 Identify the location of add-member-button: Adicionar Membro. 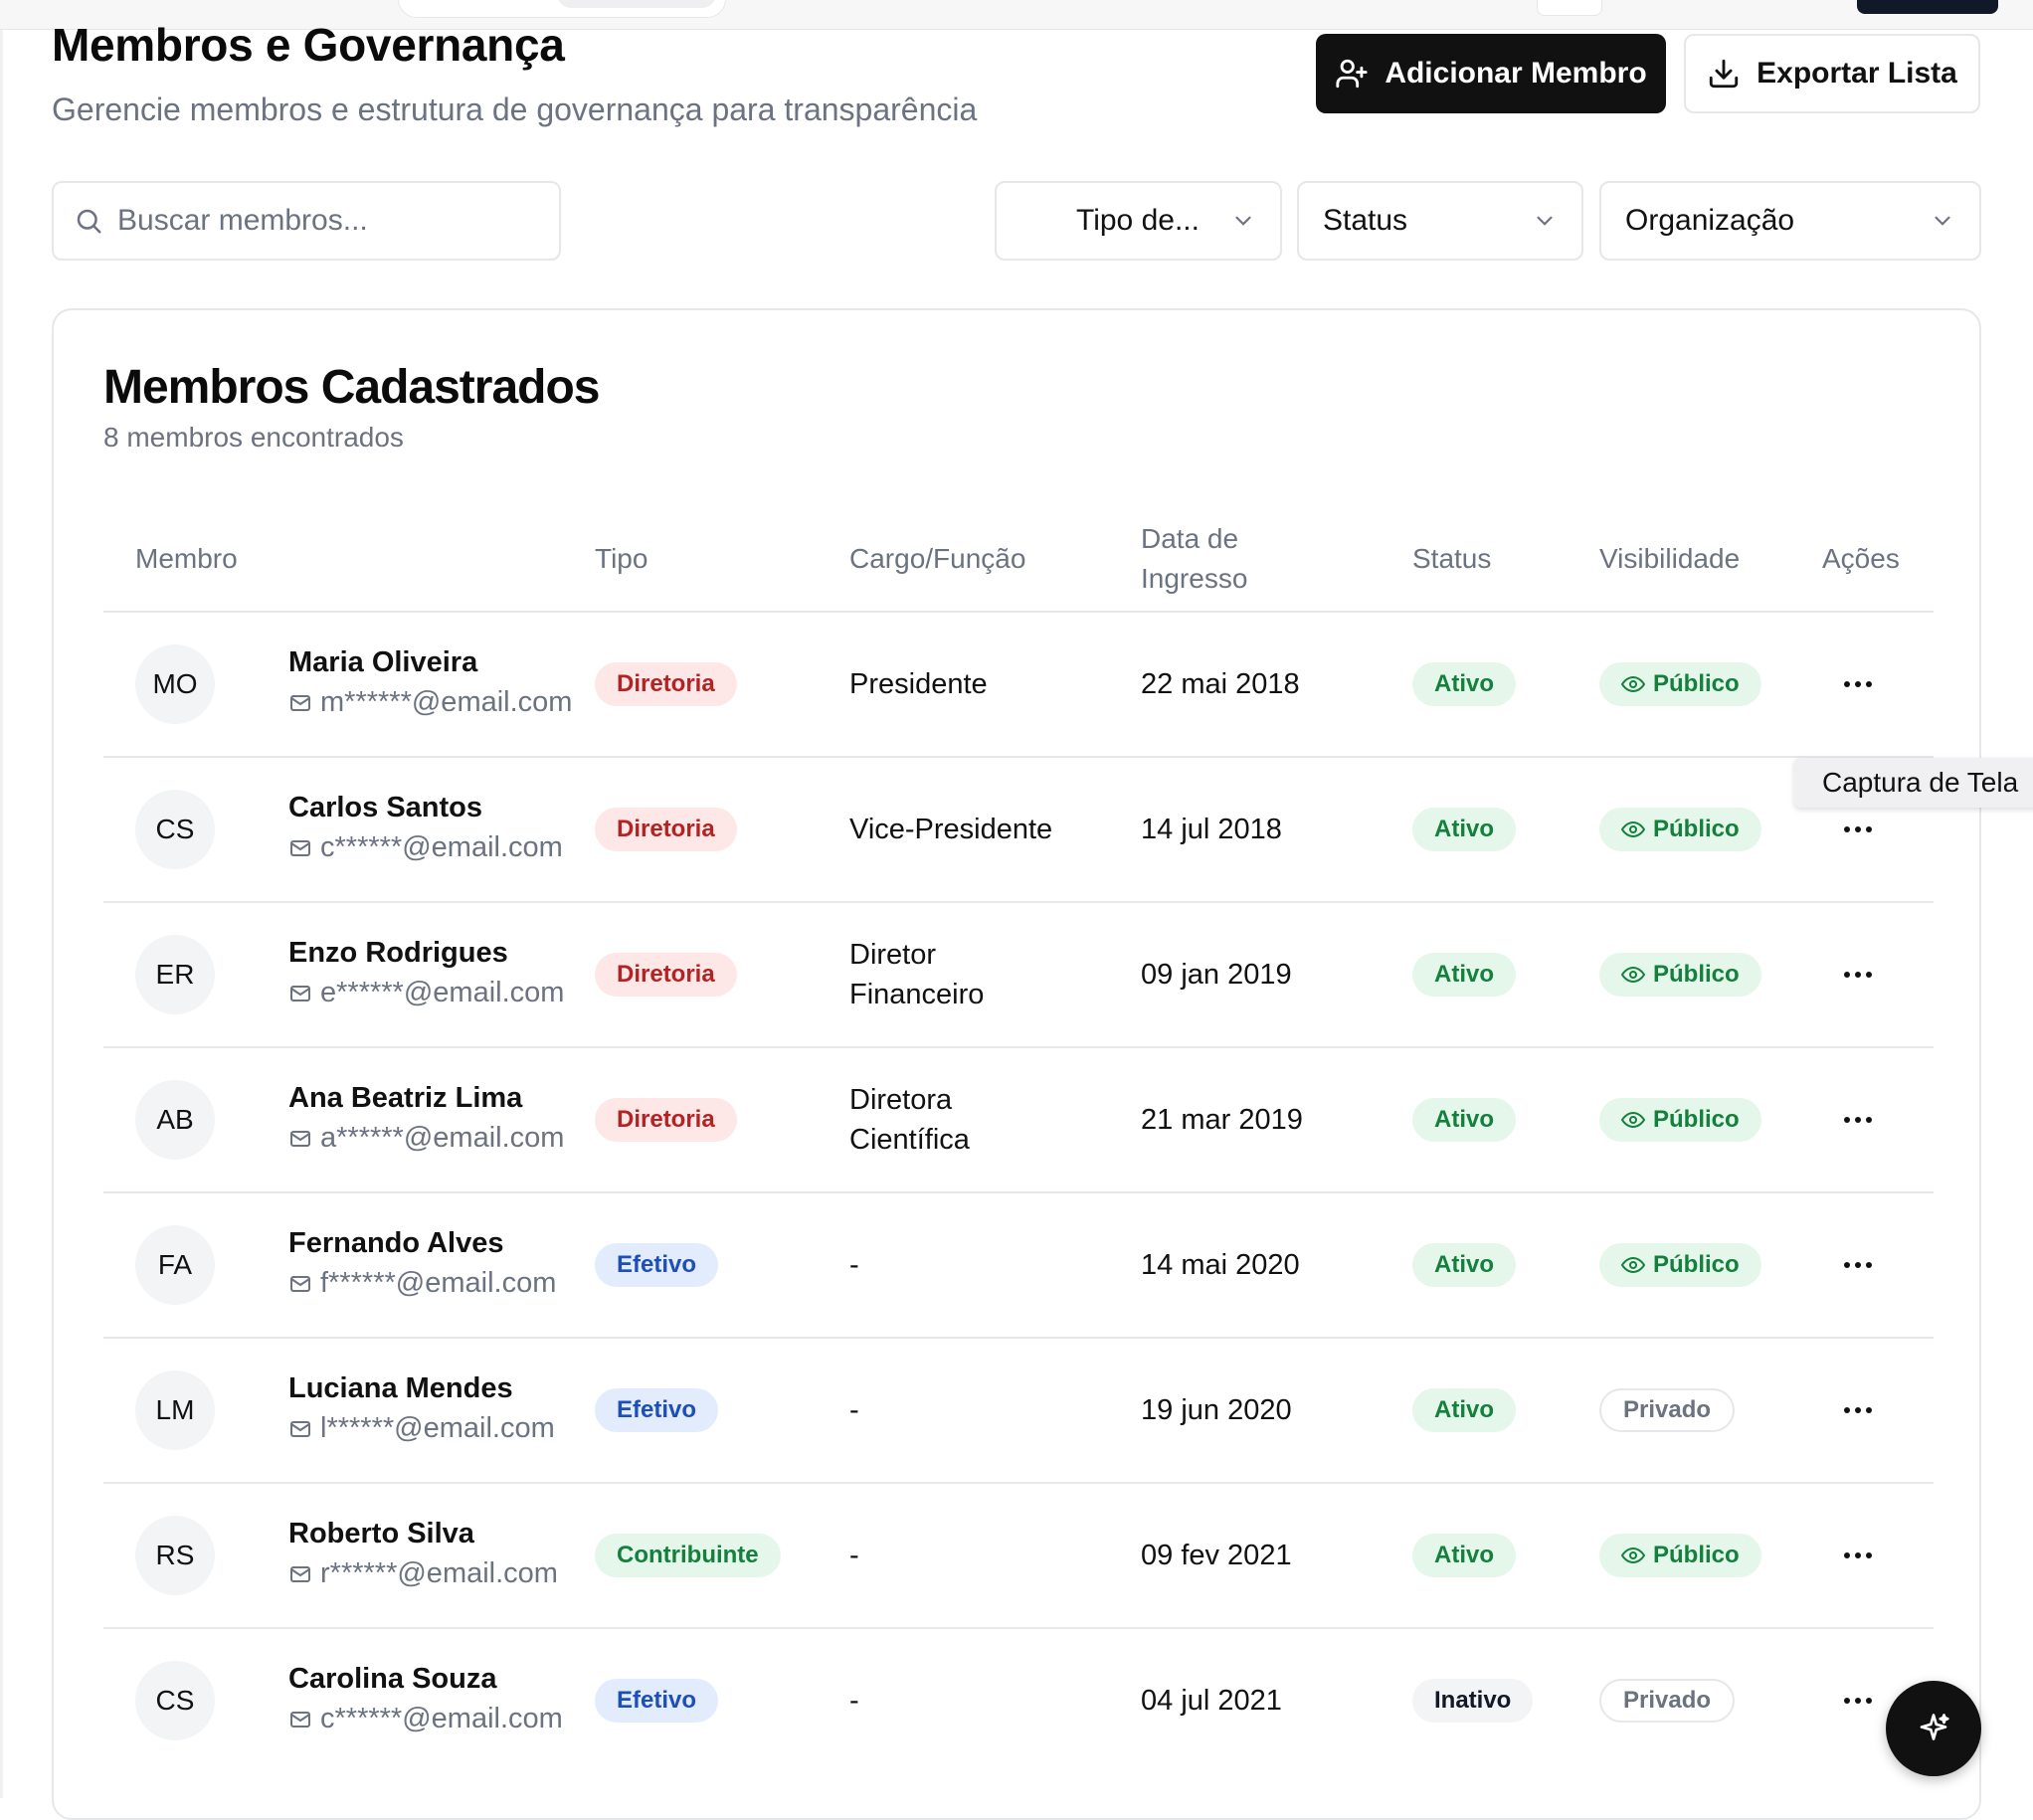
(1491, 73).